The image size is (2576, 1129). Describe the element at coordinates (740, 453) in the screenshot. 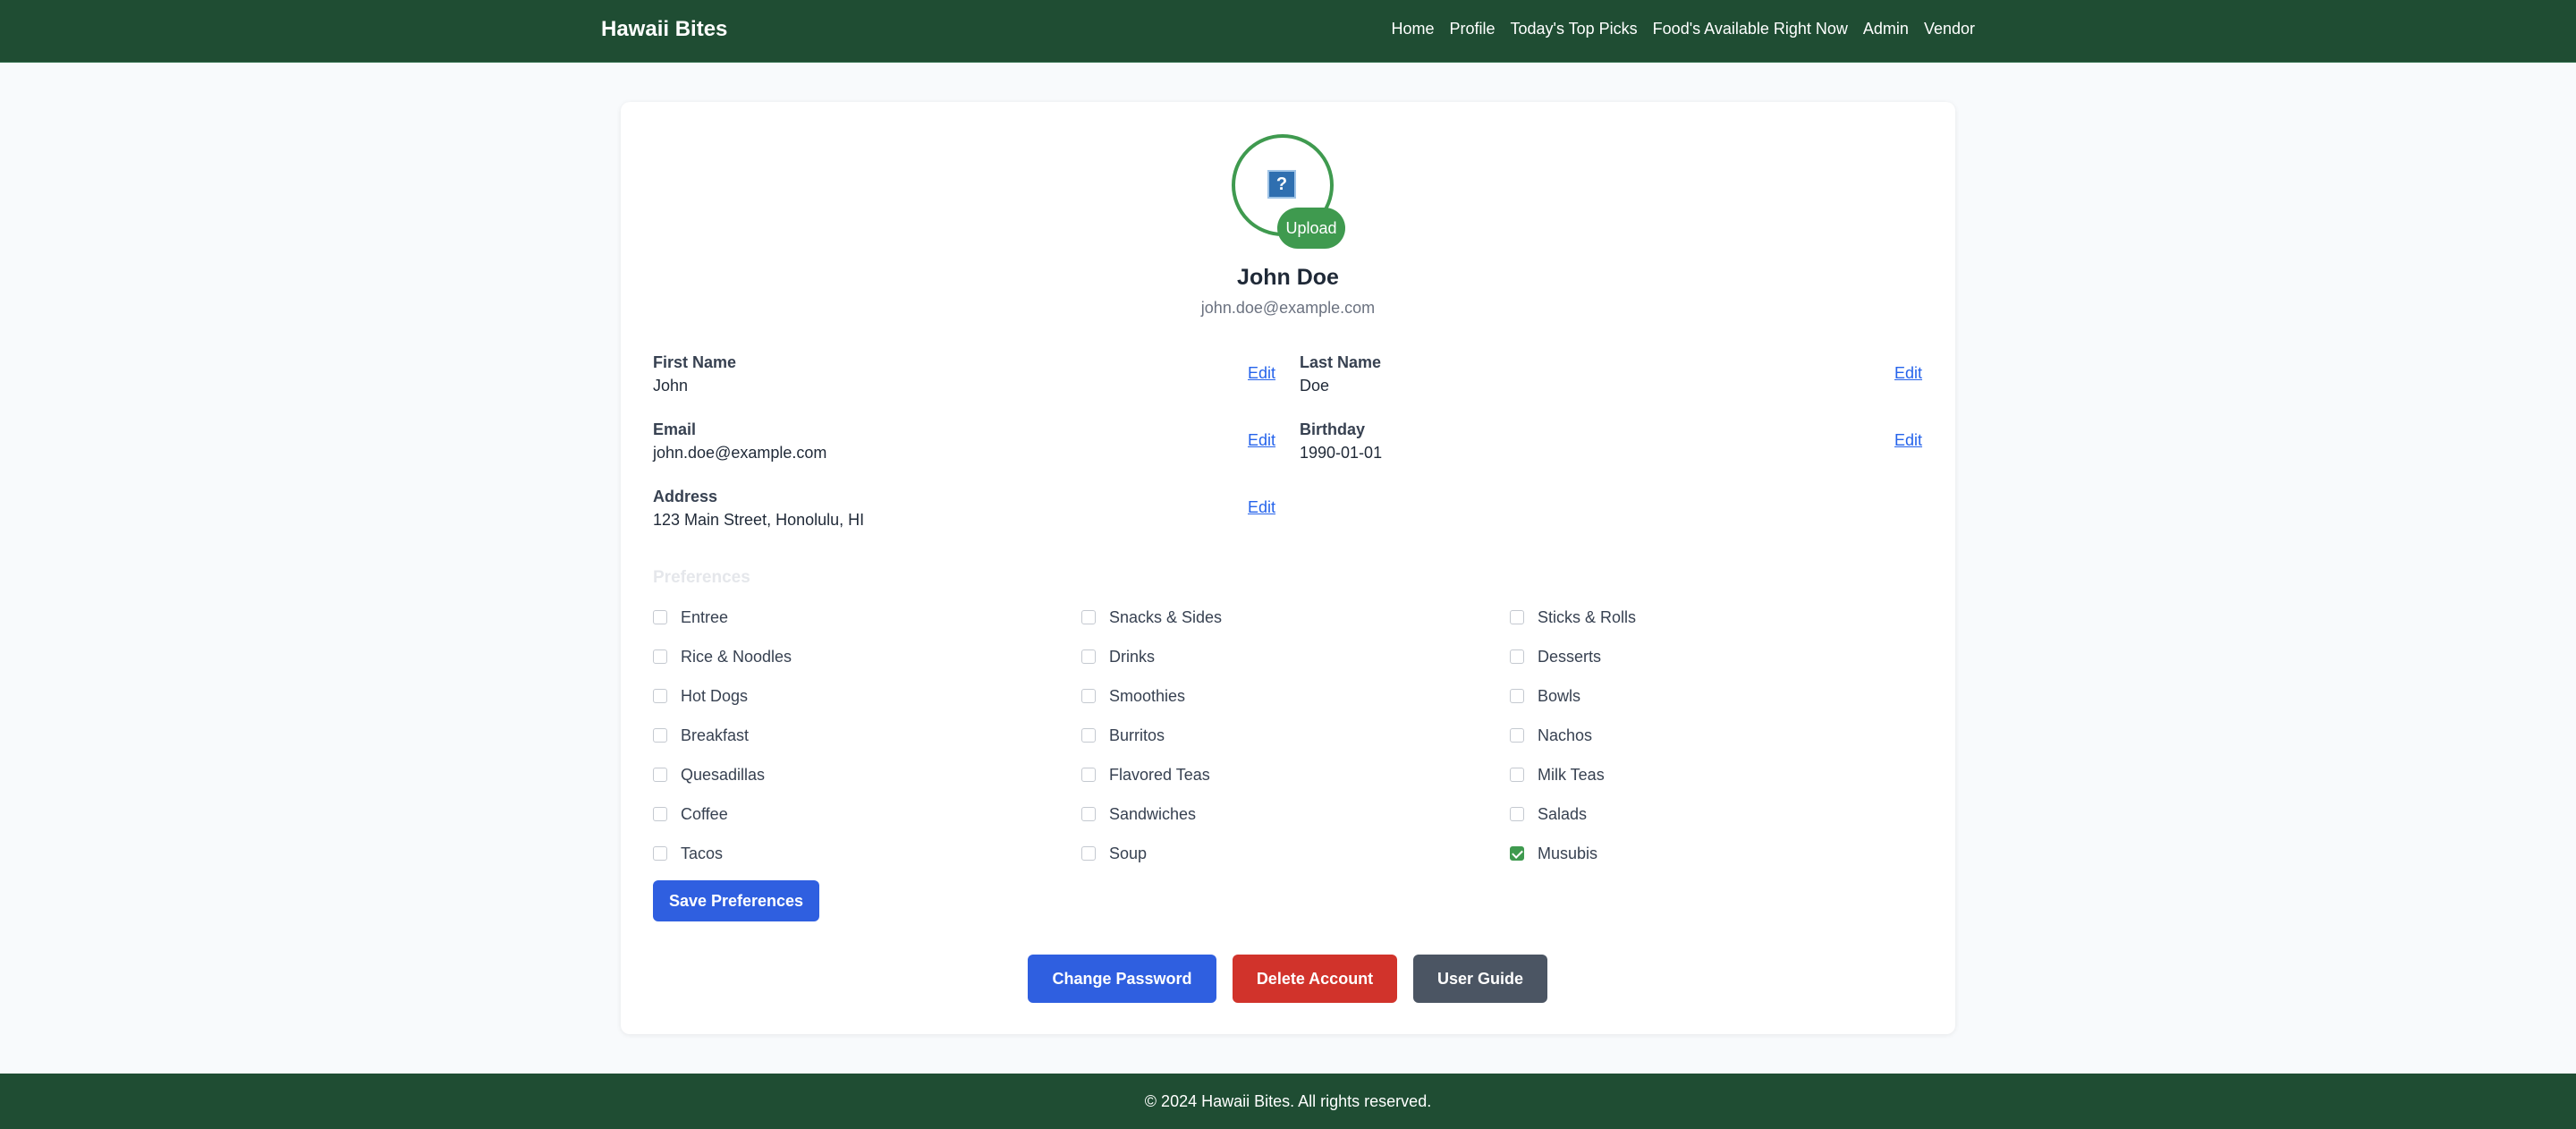

I see `email-value: john.doe@example.com` at that location.